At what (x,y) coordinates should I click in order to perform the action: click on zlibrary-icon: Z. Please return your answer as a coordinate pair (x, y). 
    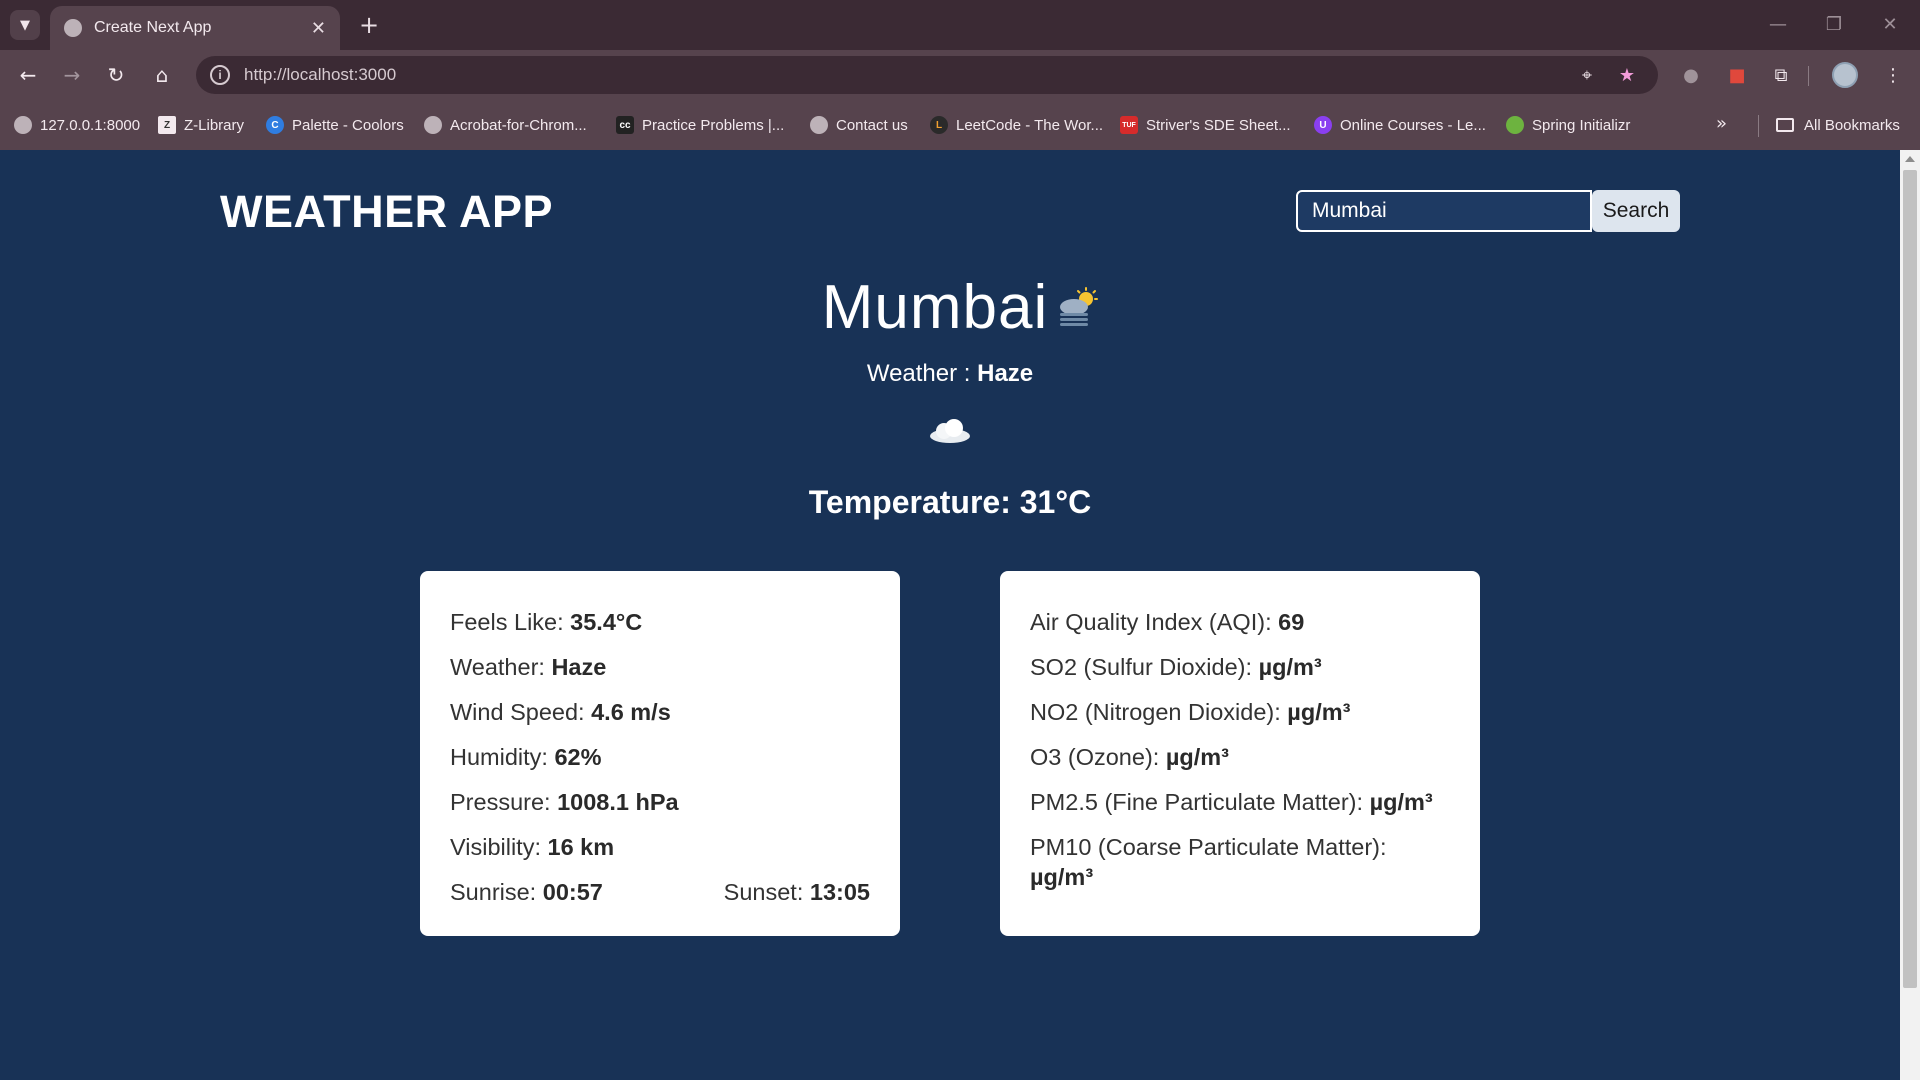
    Looking at the image, I should click on (167, 125).